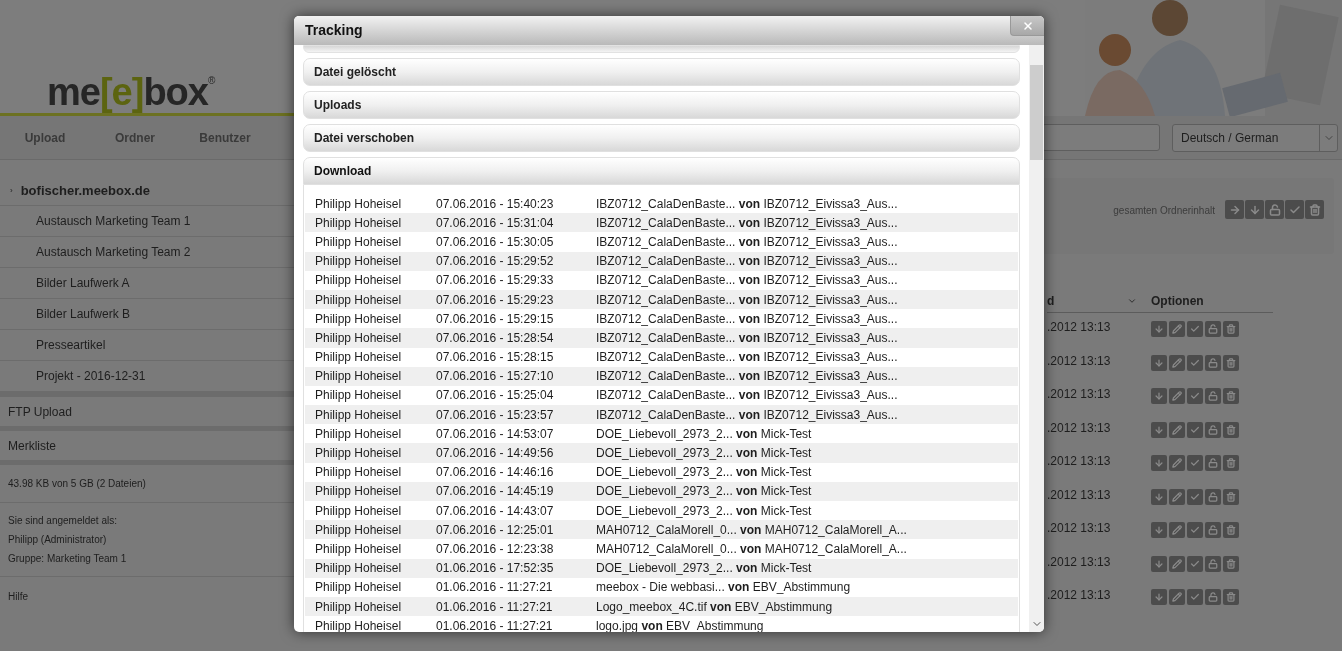 This screenshot has height=651, width=1342. Describe the element at coordinates (661, 105) in the screenshot. I see `accordion-header: Uploads` at that location.